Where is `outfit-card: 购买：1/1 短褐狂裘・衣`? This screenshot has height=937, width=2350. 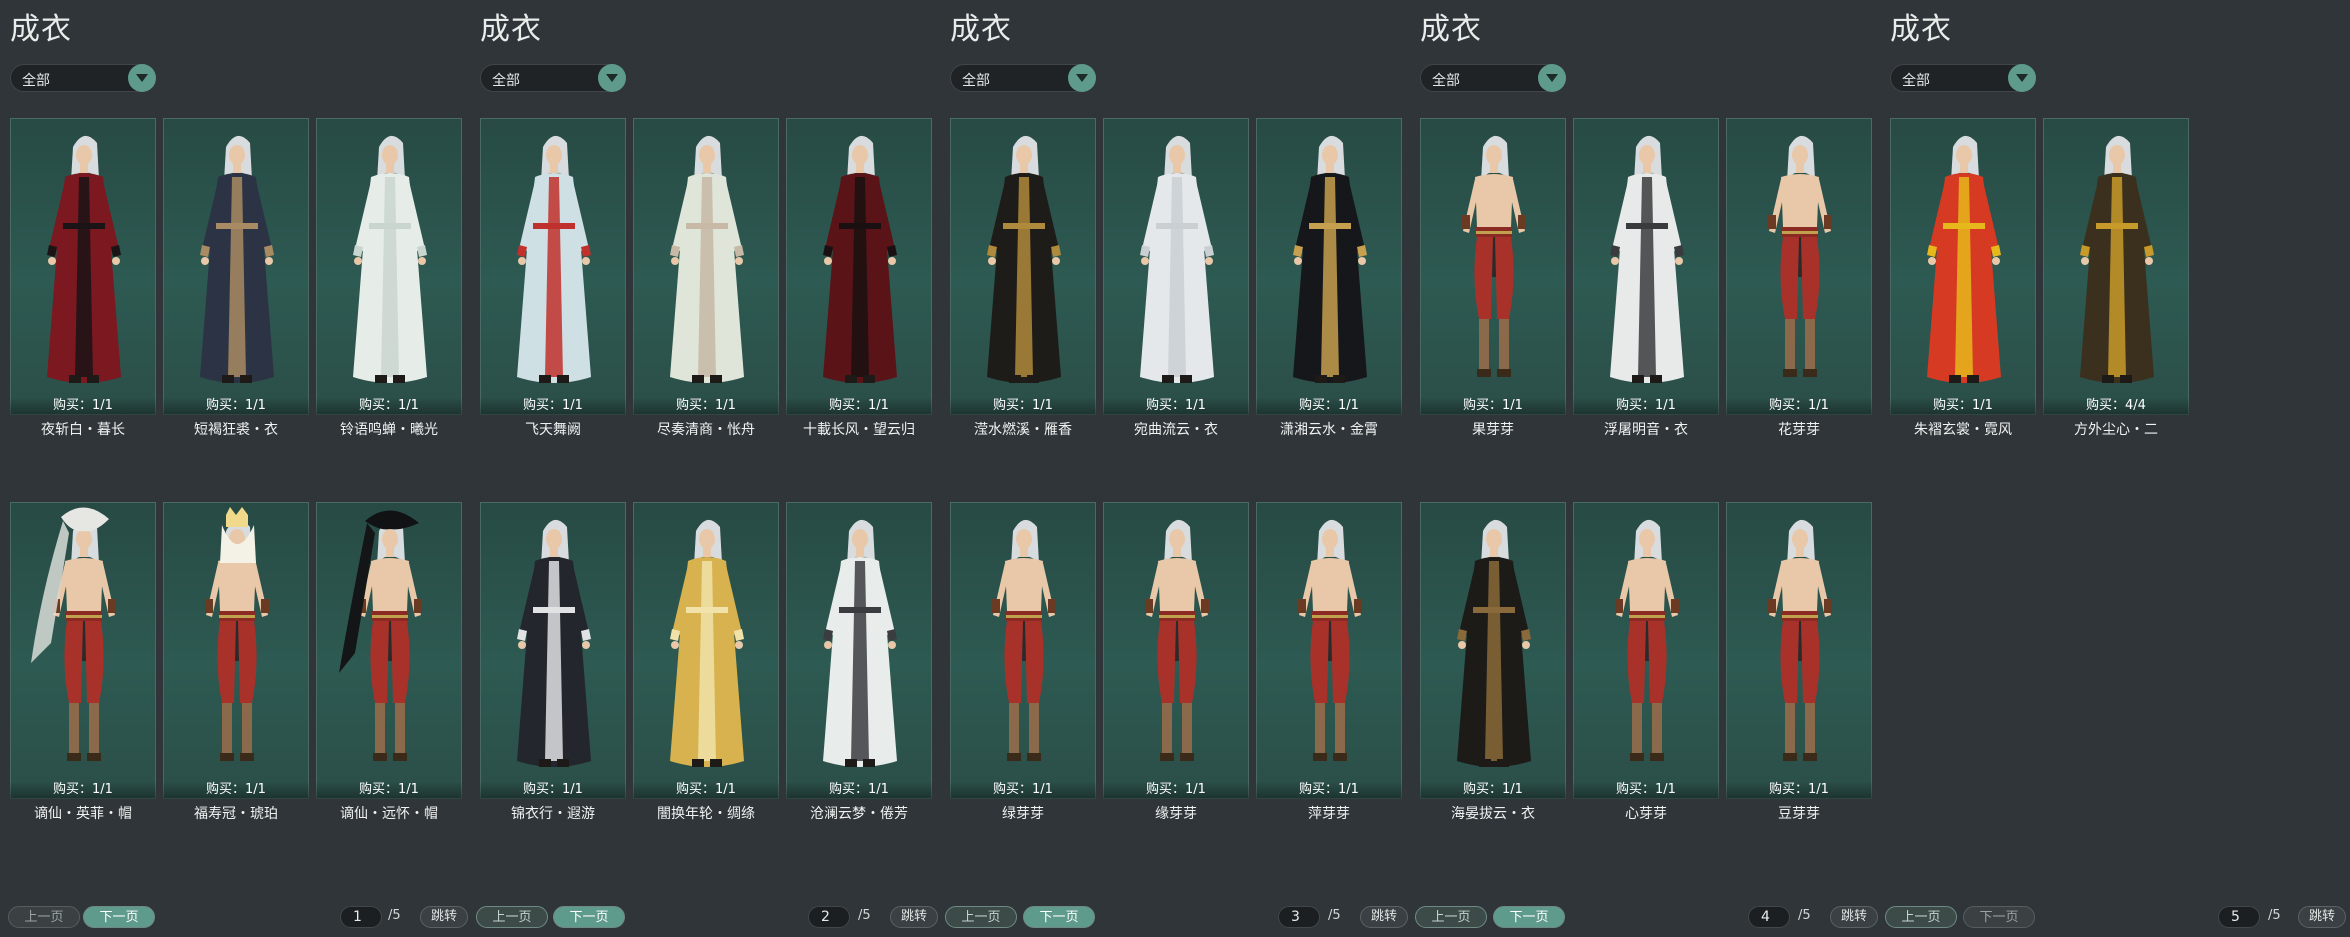 outfit-card: 购买：1/1 短褐狂裘・衣 is located at coordinates (236, 278).